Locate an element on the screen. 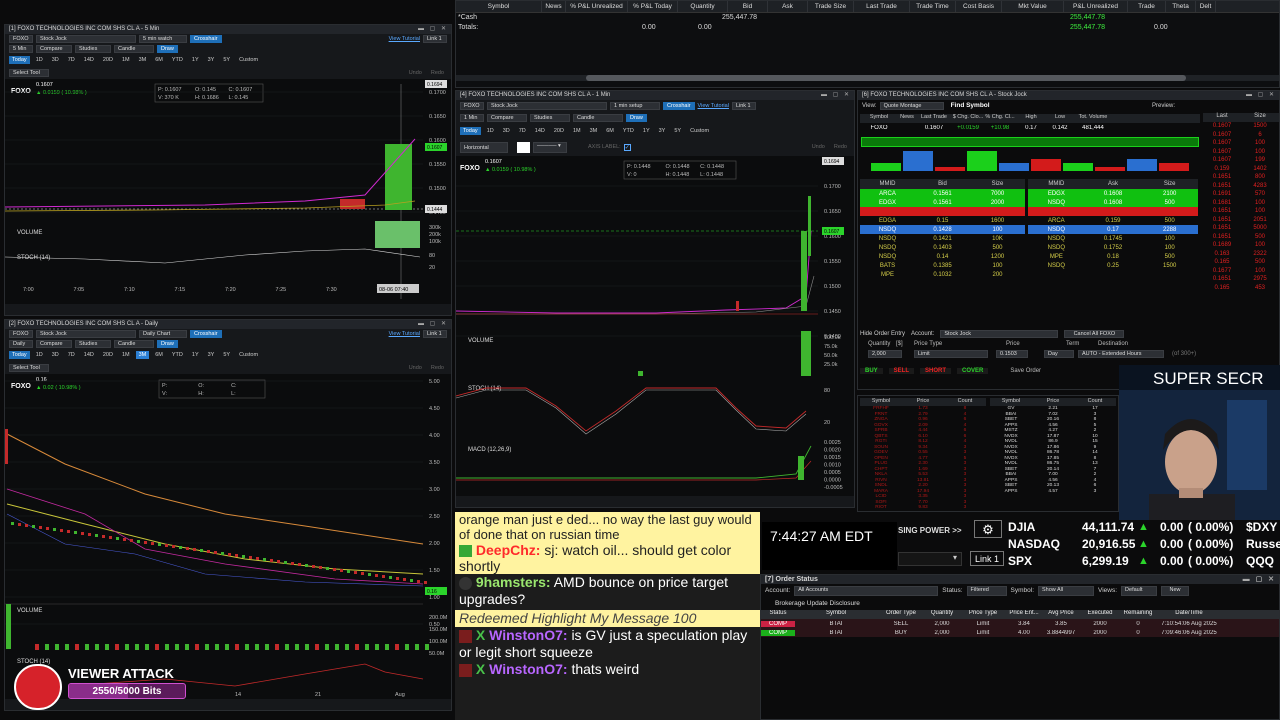 This screenshot has width=1280, height=720. book-row: NSDQ 0.1428 100 is located at coordinates (942, 229).